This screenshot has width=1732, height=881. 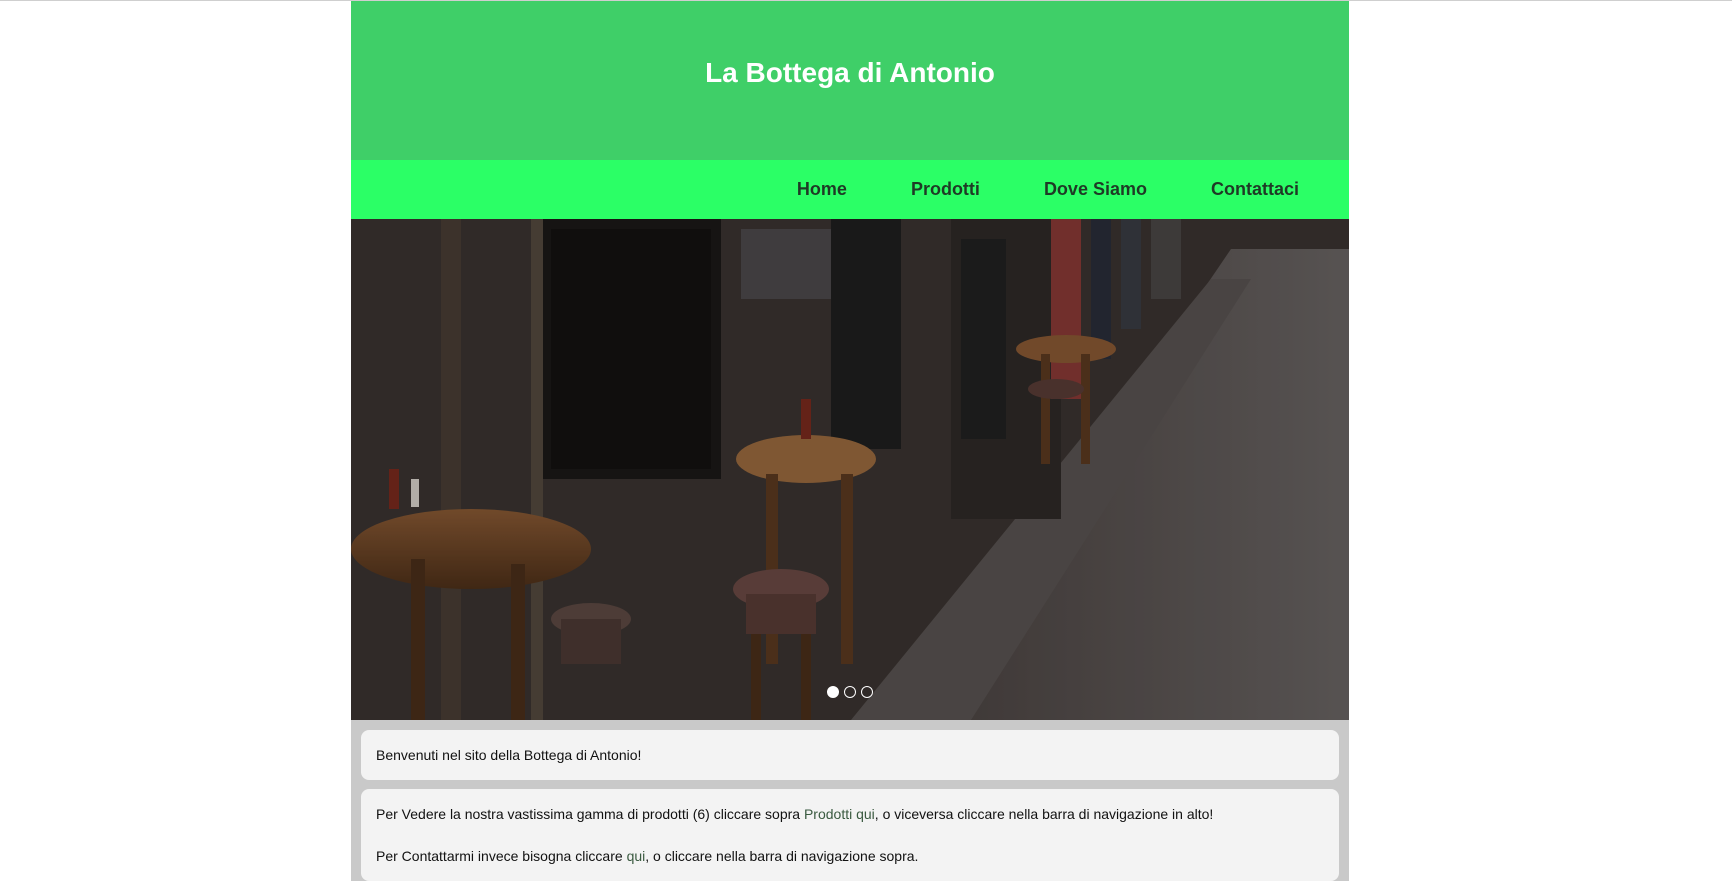 I want to click on slider-dots, so click(x=850, y=692).